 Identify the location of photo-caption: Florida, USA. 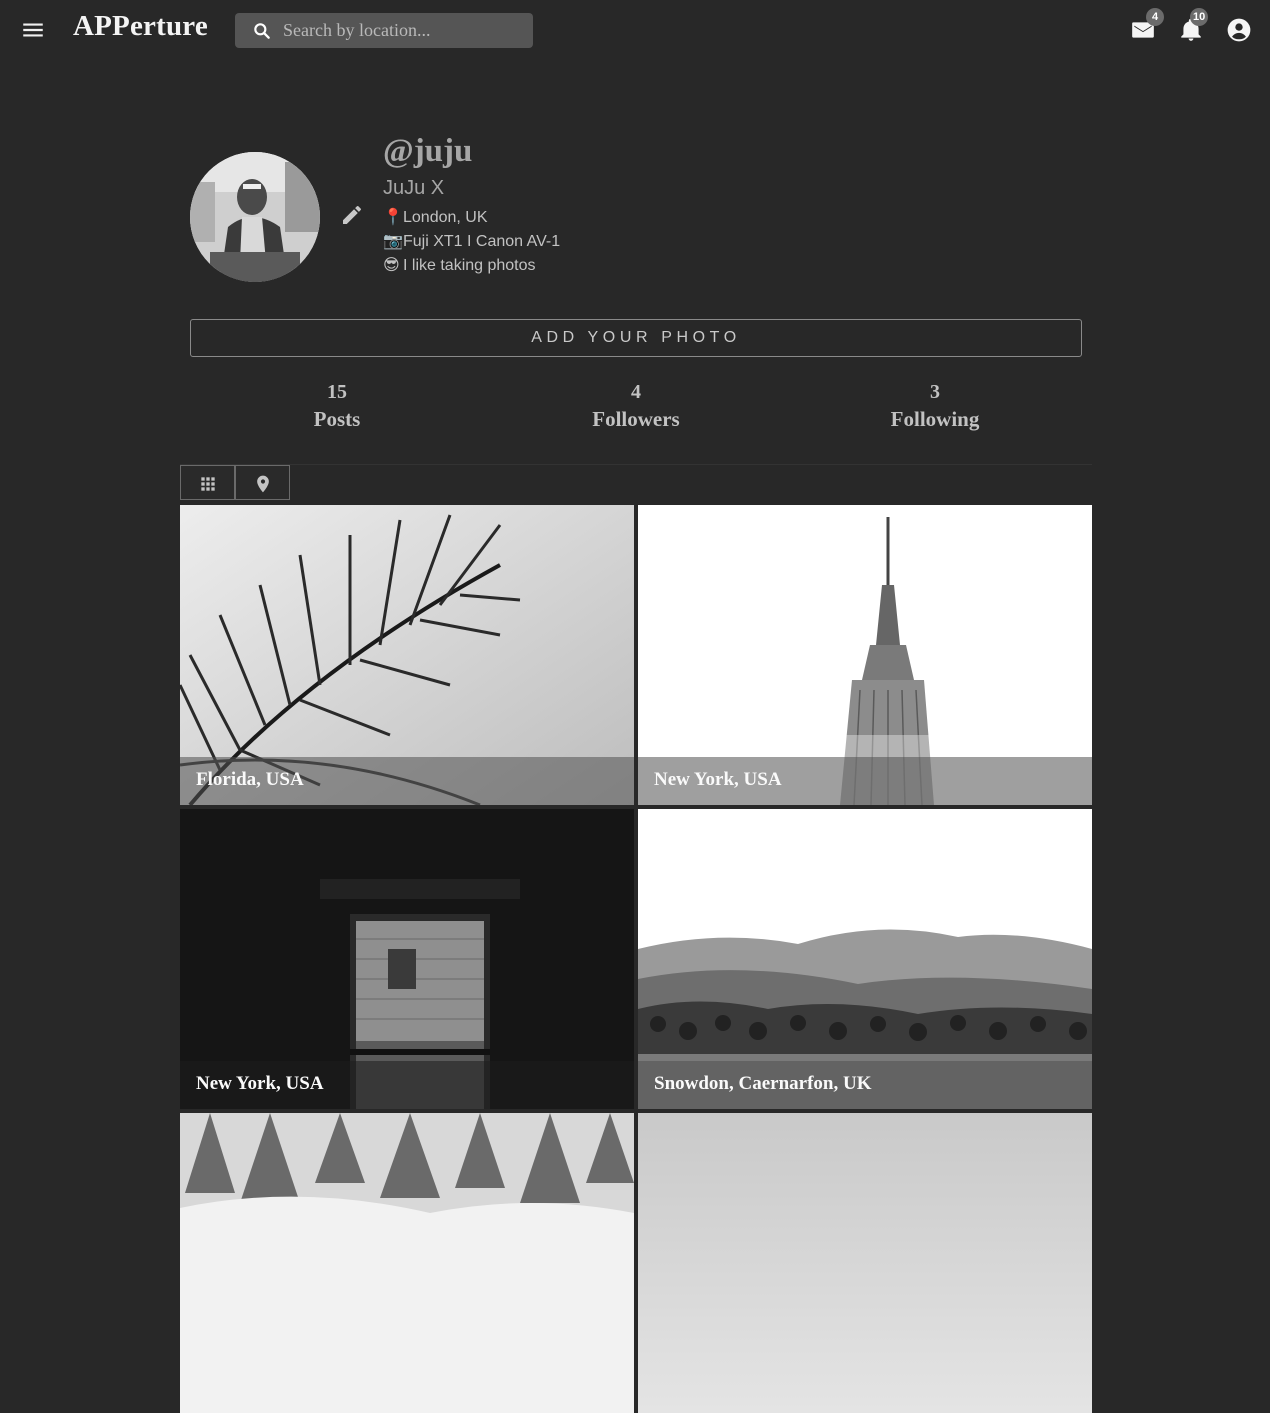
(407, 781).